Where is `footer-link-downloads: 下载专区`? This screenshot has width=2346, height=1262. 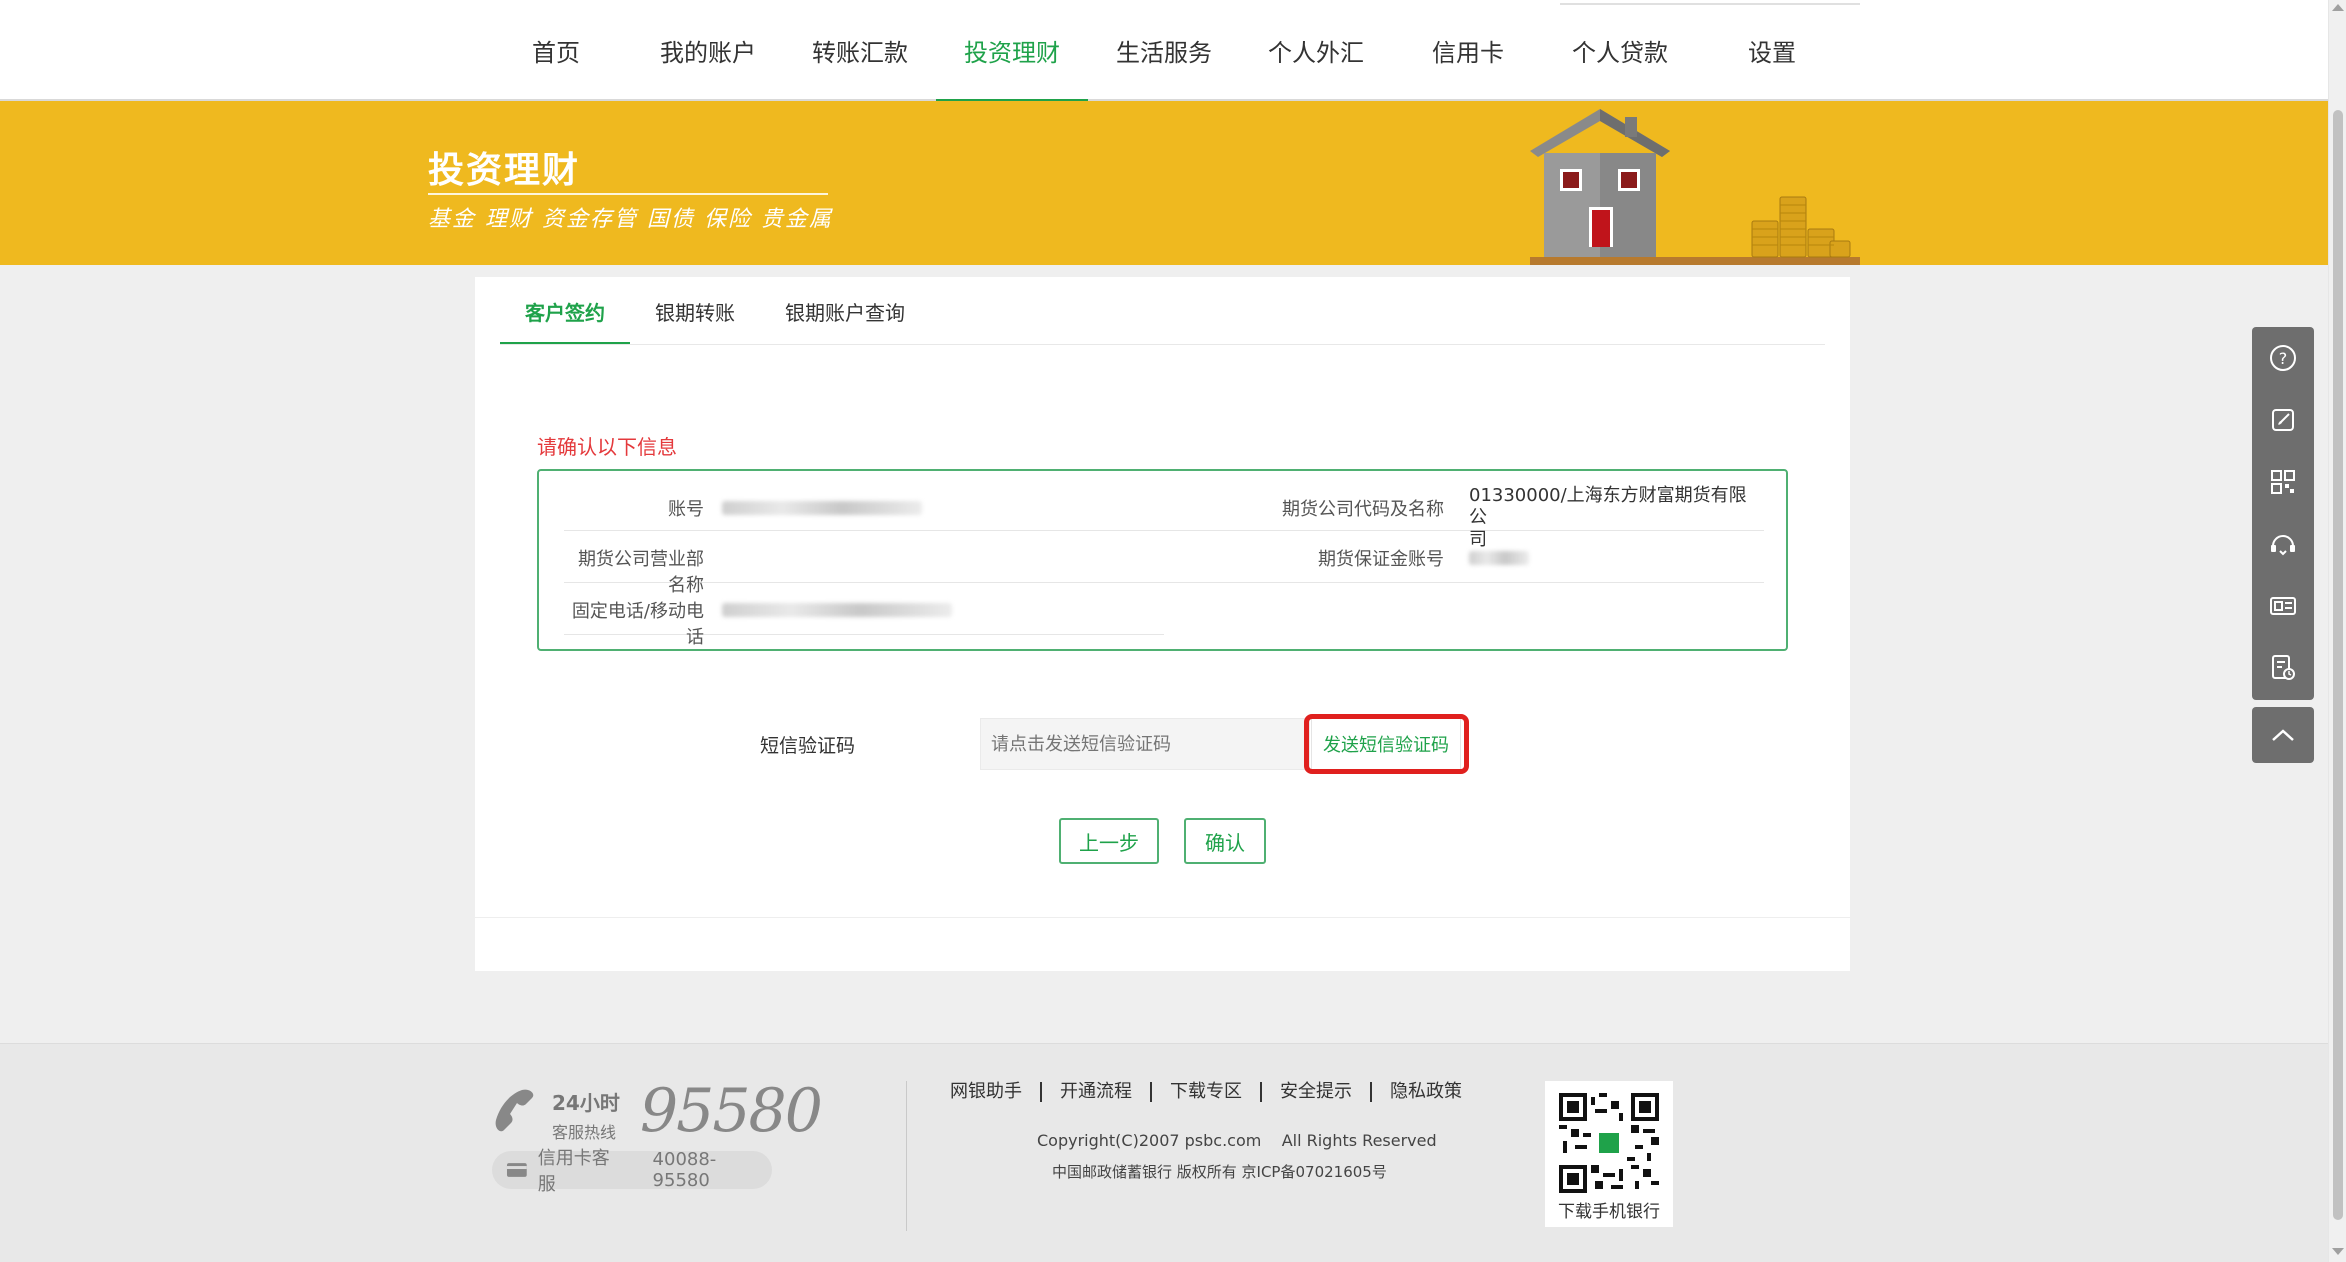
footer-link-downloads: 下载专区 is located at coordinates (1205, 1092).